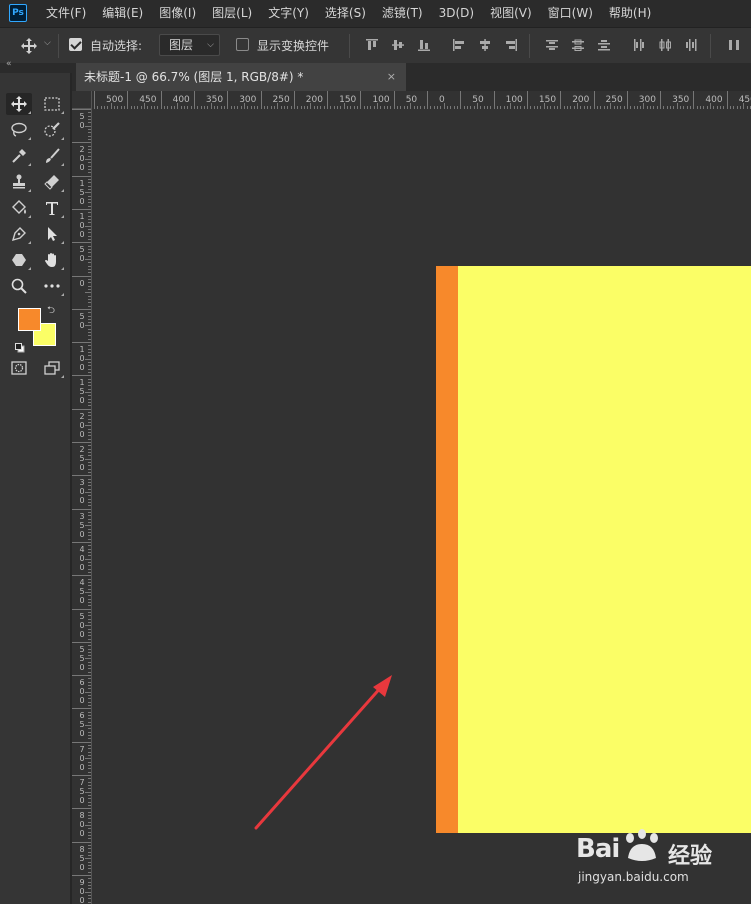  What do you see at coordinates (52, 130) in the screenshot?
I see `quick-select-tool` at bounding box center [52, 130].